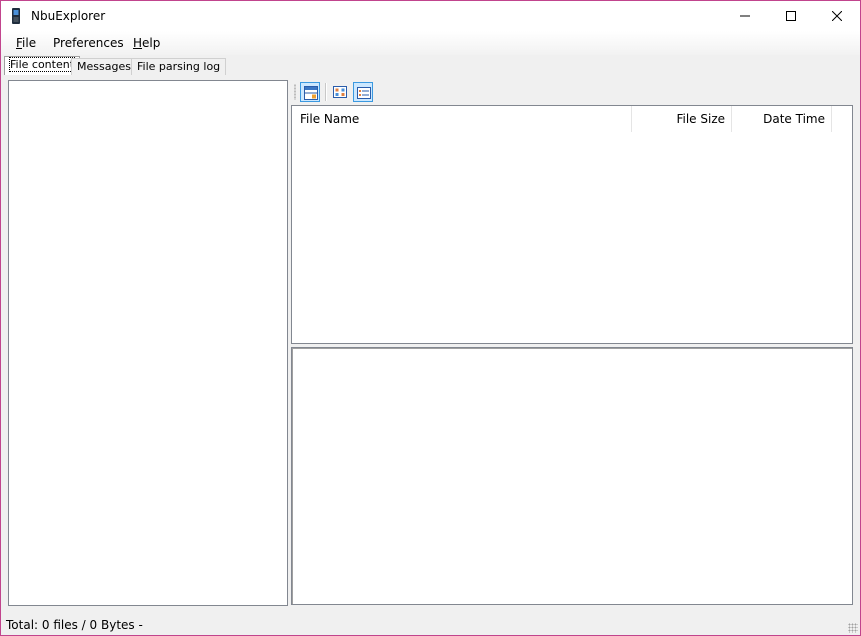 This screenshot has height=636, width=861. Describe the element at coordinates (430, 43) in the screenshot. I see `menu-bar: File Preferences Help` at that location.